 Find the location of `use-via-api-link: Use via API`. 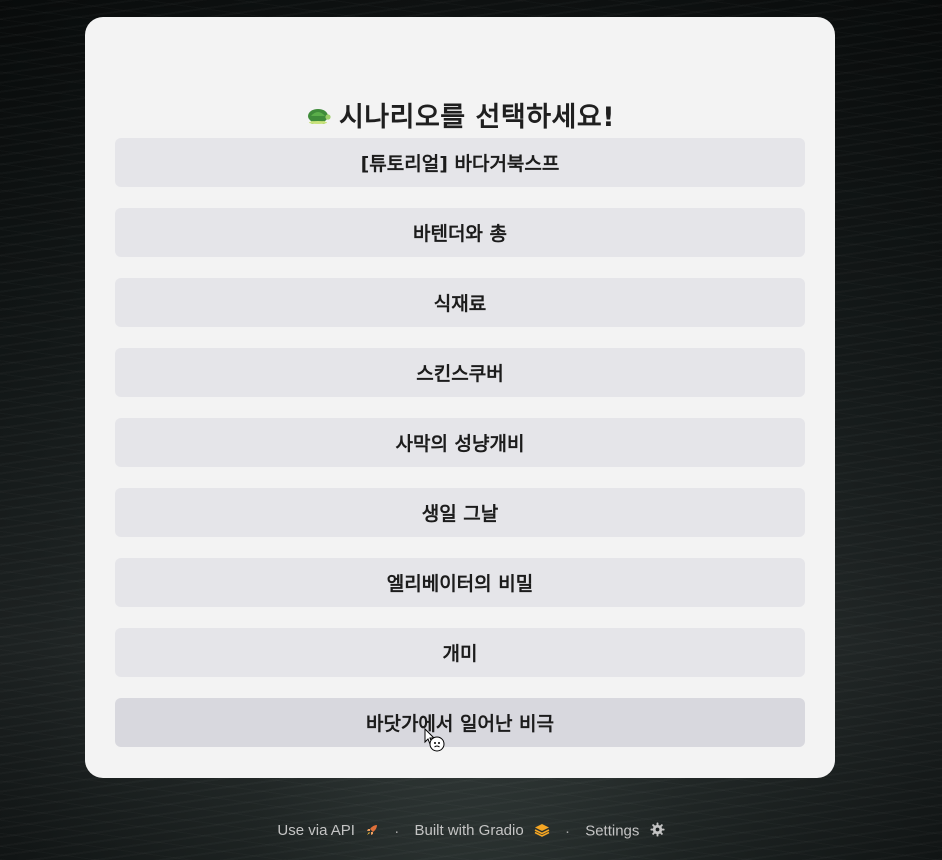

use-via-api-link: Use via API is located at coordinates (328, 831).